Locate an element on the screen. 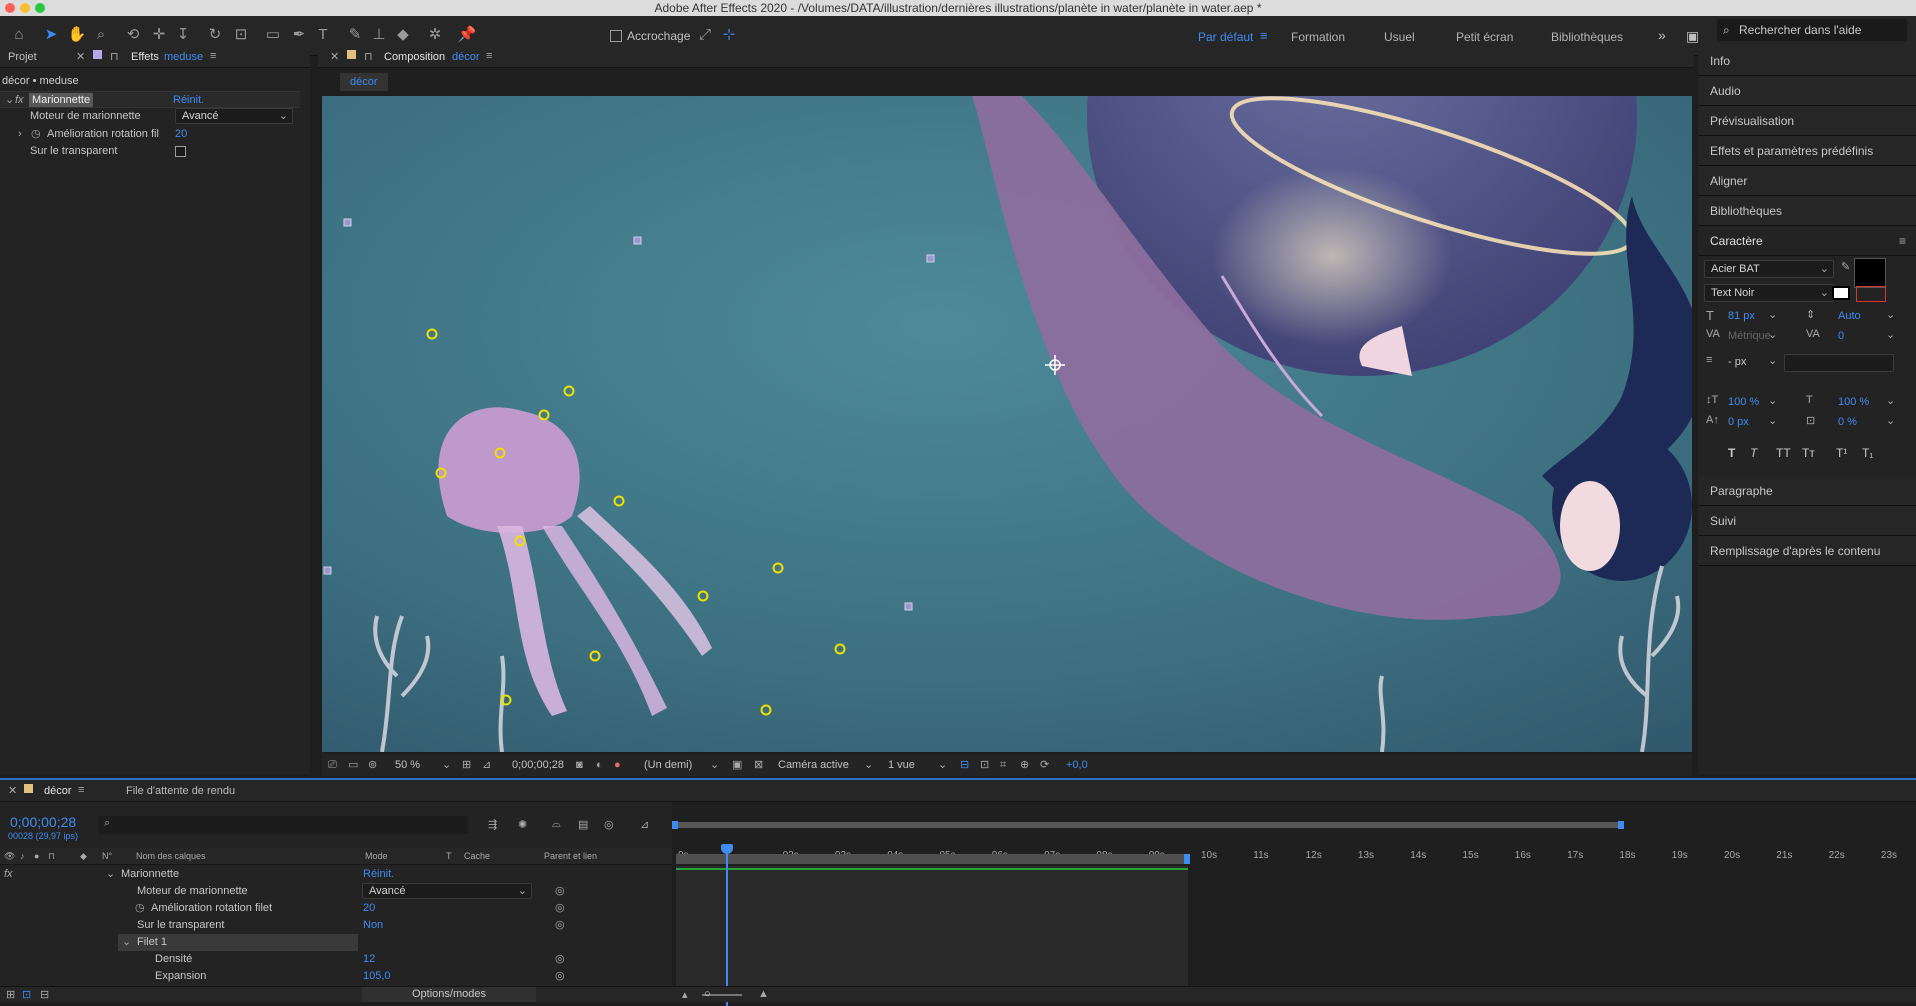  font-size-value: 81 px is located at coordinates (1741, 316).